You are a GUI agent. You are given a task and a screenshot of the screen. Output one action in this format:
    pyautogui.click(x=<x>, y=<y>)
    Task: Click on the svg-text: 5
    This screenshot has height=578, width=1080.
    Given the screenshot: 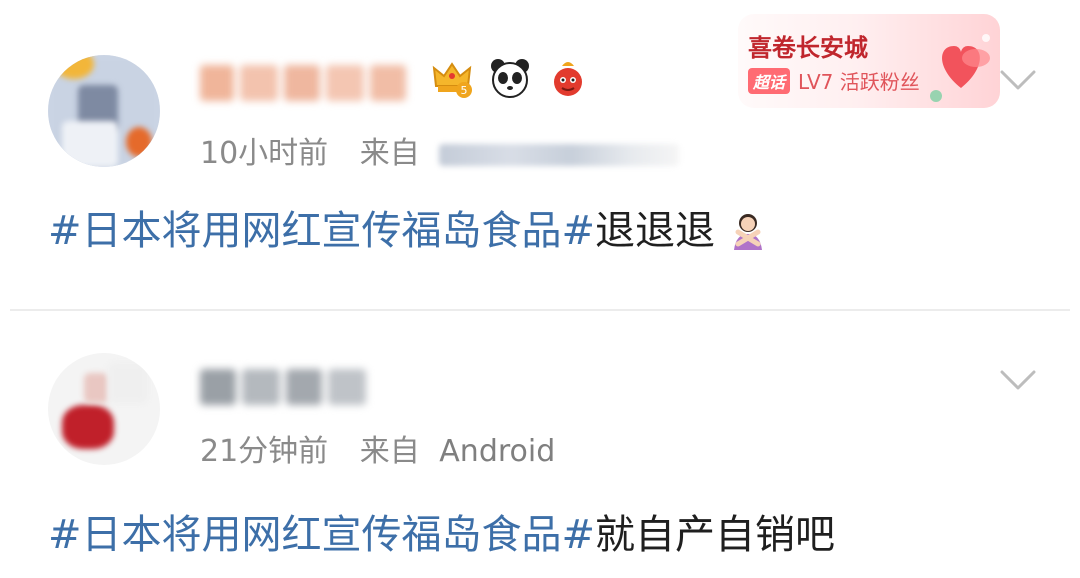 What is the action you would take?
    pyautogui.click(x=464, y=90)
    